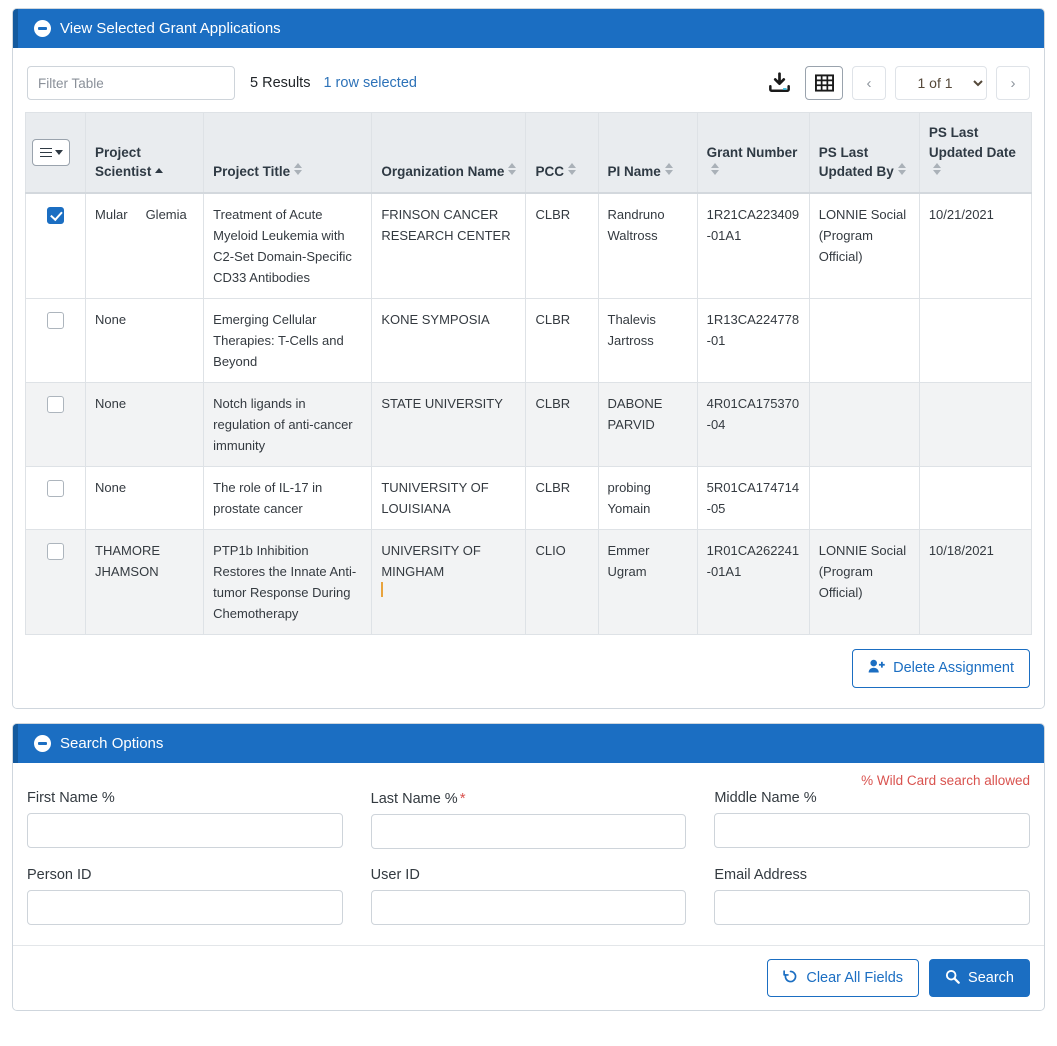 This screenshot has height=1046, width=1057. What do you see at coordinates (549, 172) in the screenshot?
I see `column-label: PCC` at bounding box center [549, 172].